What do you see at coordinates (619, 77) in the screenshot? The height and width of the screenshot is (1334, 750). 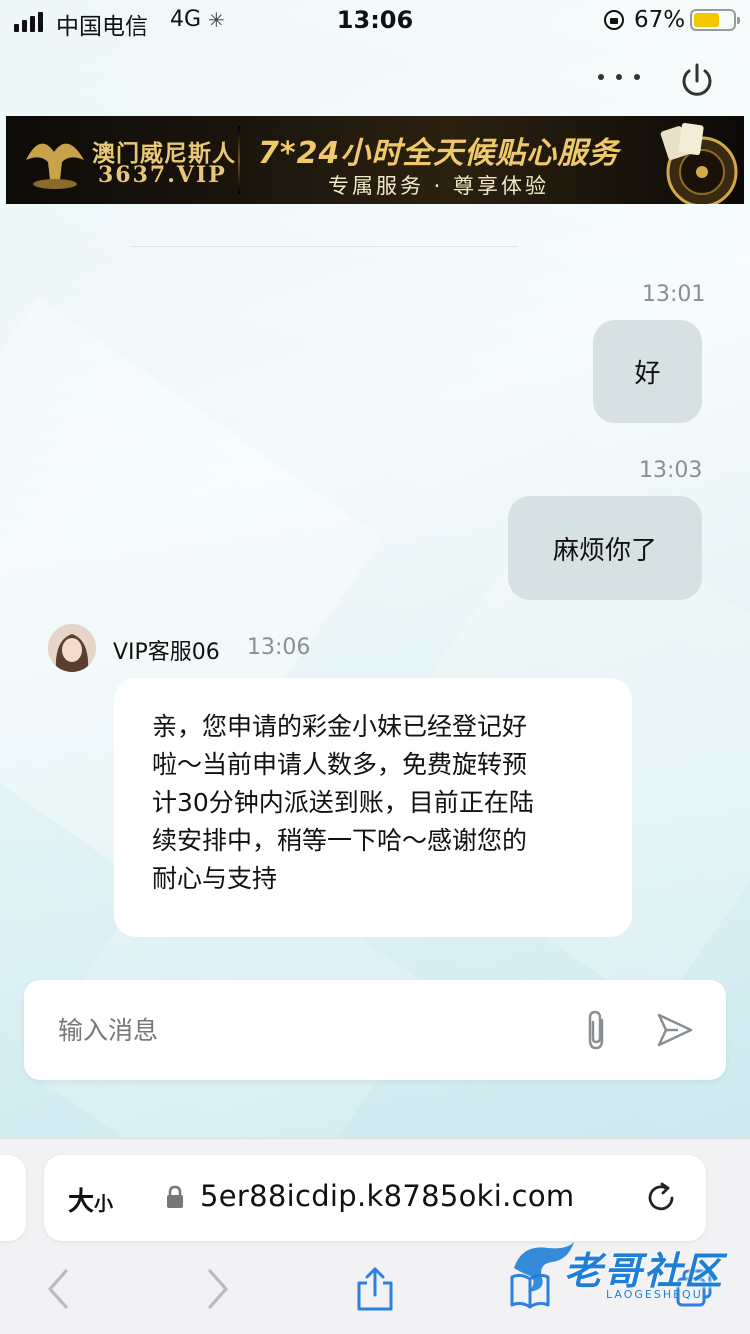 I see `more-options-button` at bounding box center [619, 77].